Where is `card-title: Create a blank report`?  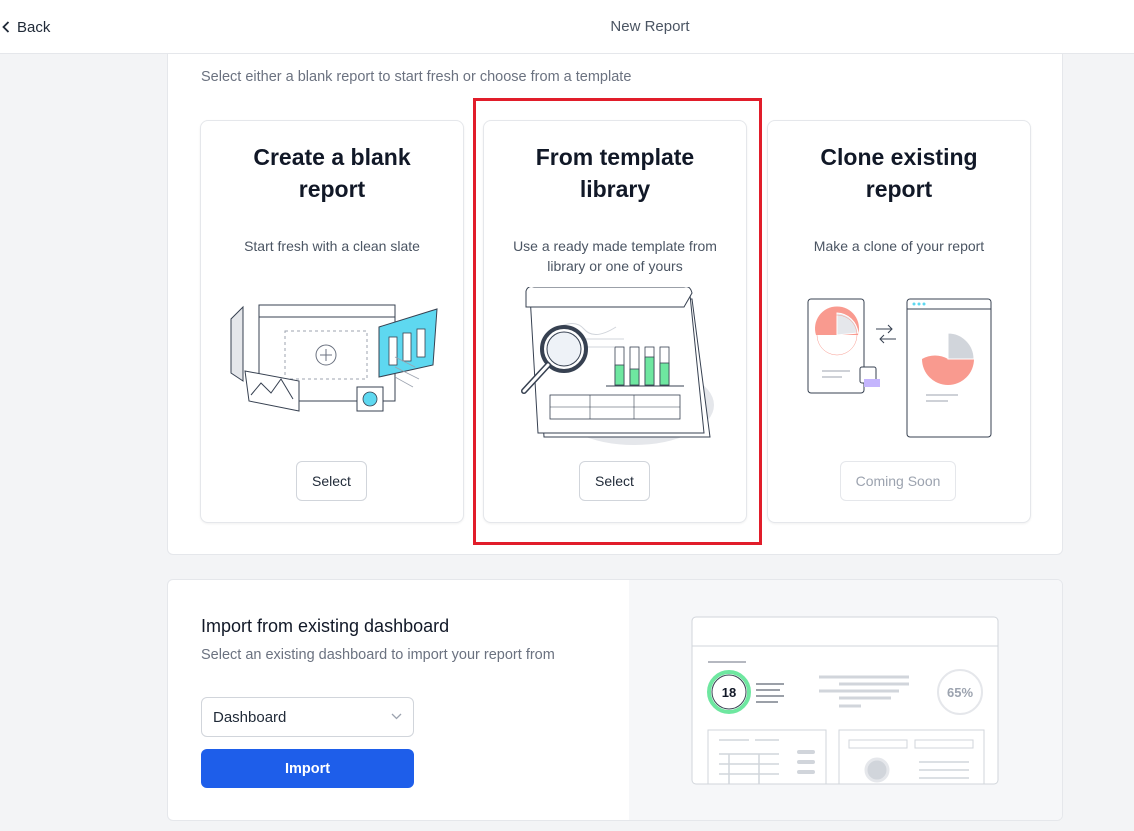
card-title: Create a blank report is located at coordinates (332, 173).